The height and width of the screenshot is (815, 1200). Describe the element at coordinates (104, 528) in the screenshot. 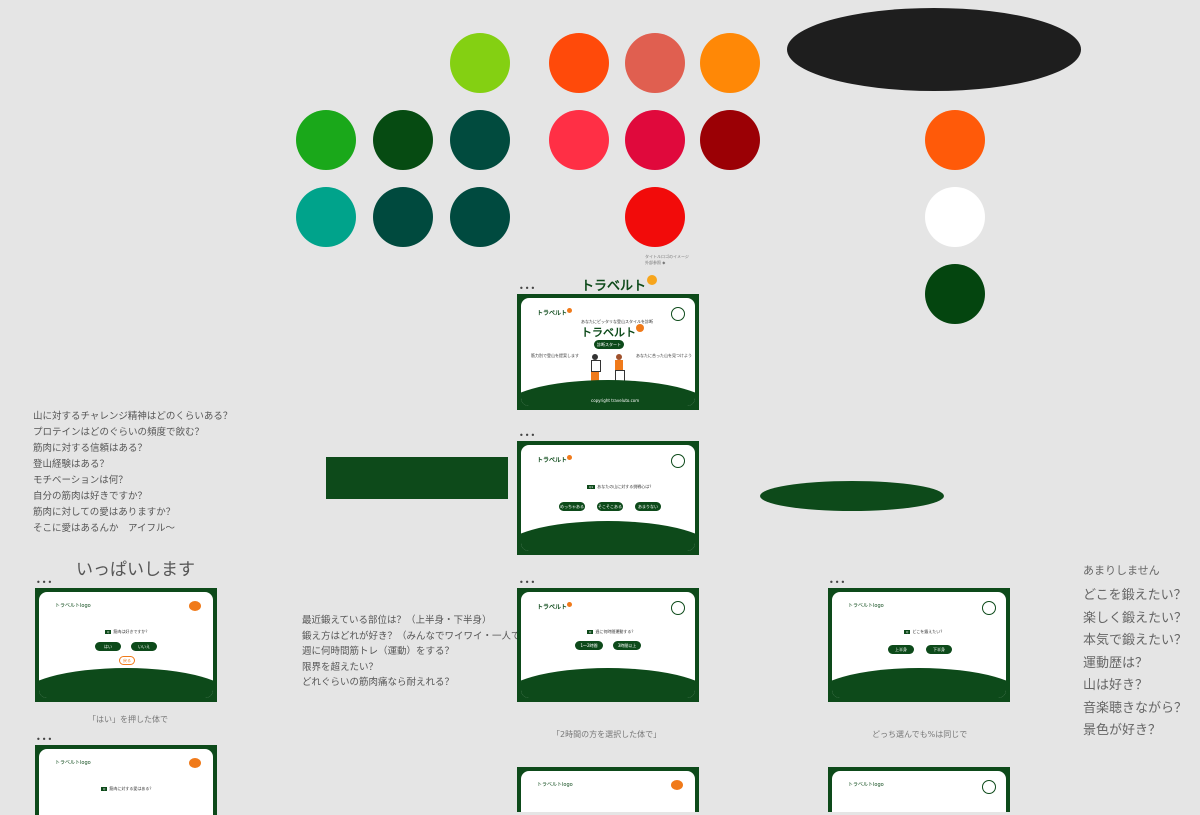

I see `question-item: そこに愛はあるんか アイフル〜` at that location.